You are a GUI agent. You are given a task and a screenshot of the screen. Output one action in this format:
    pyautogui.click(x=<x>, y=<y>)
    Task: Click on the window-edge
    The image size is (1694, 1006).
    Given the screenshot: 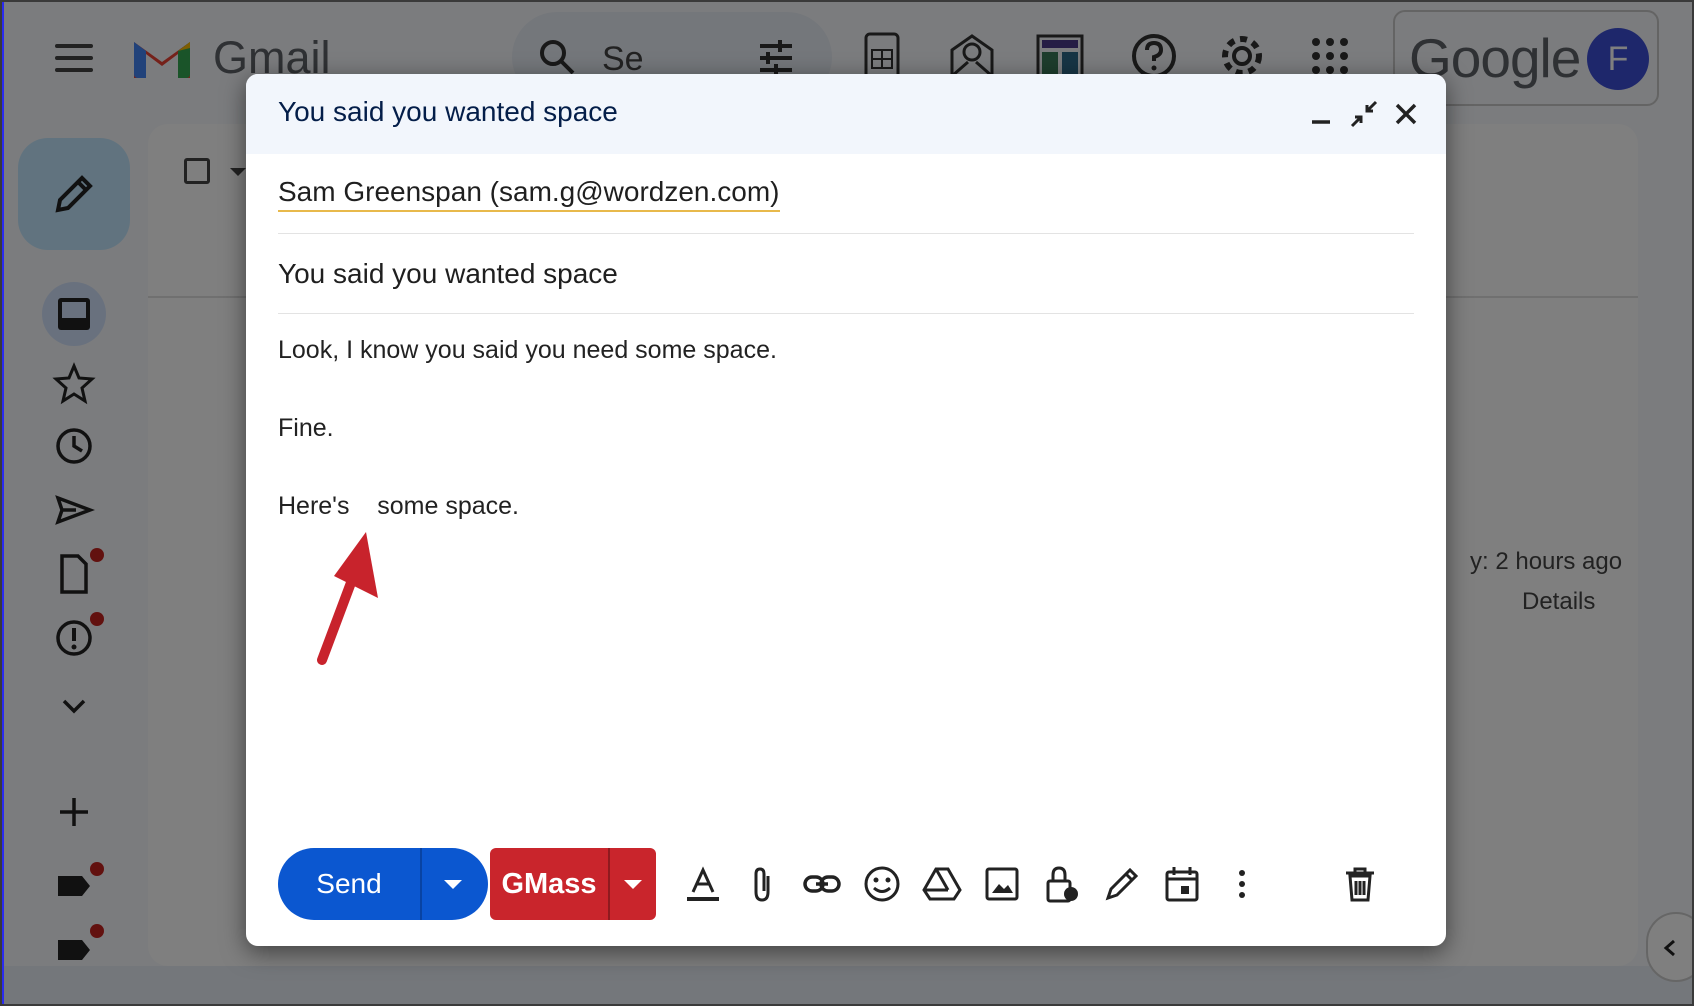 What is the action you would take?
    pyautogui.click(x=2, y=503)
    